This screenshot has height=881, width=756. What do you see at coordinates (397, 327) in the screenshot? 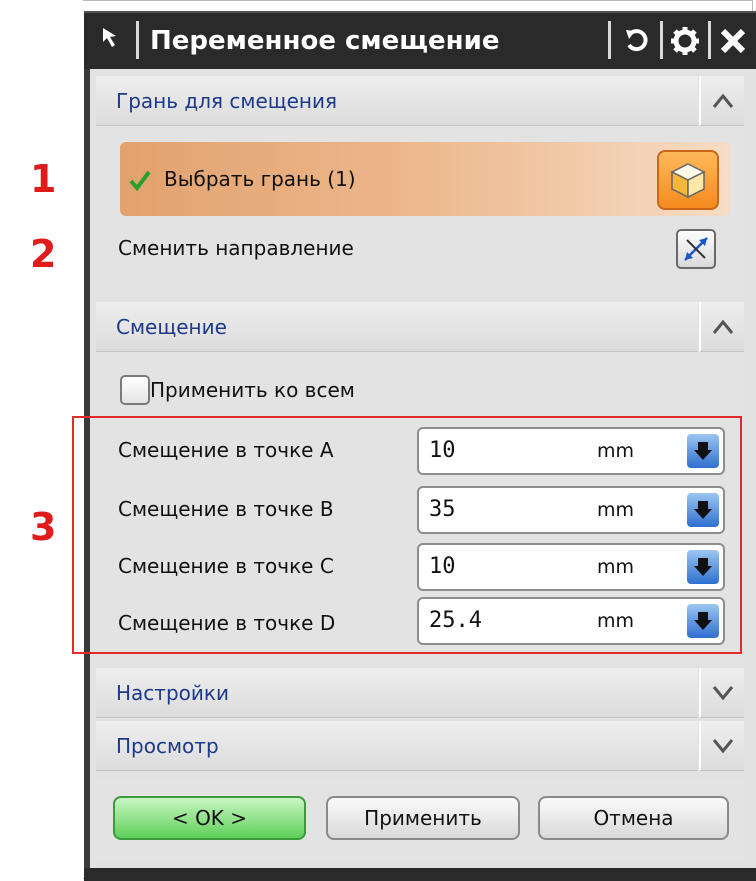
I see `section-header-offset: Смещение` at bounding box center [397, 327].